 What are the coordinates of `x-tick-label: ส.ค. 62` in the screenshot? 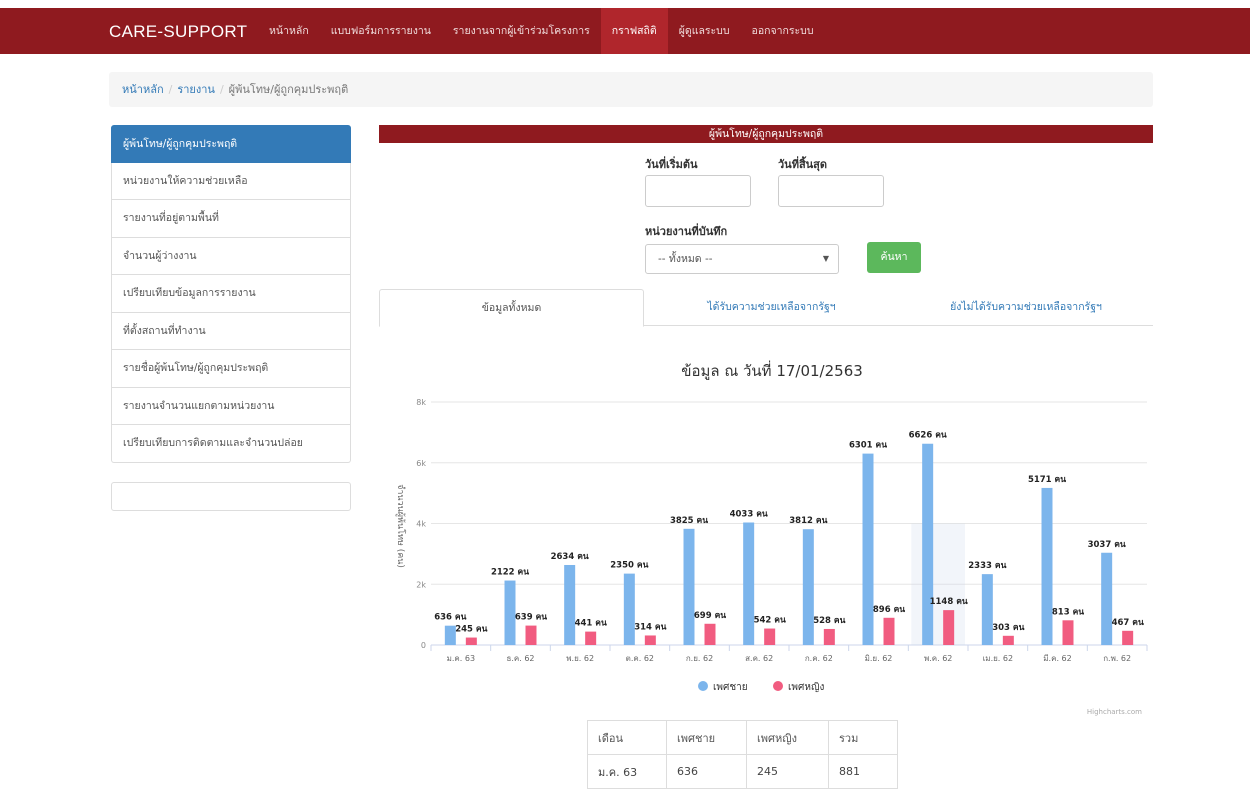 It's located at (759, 658).